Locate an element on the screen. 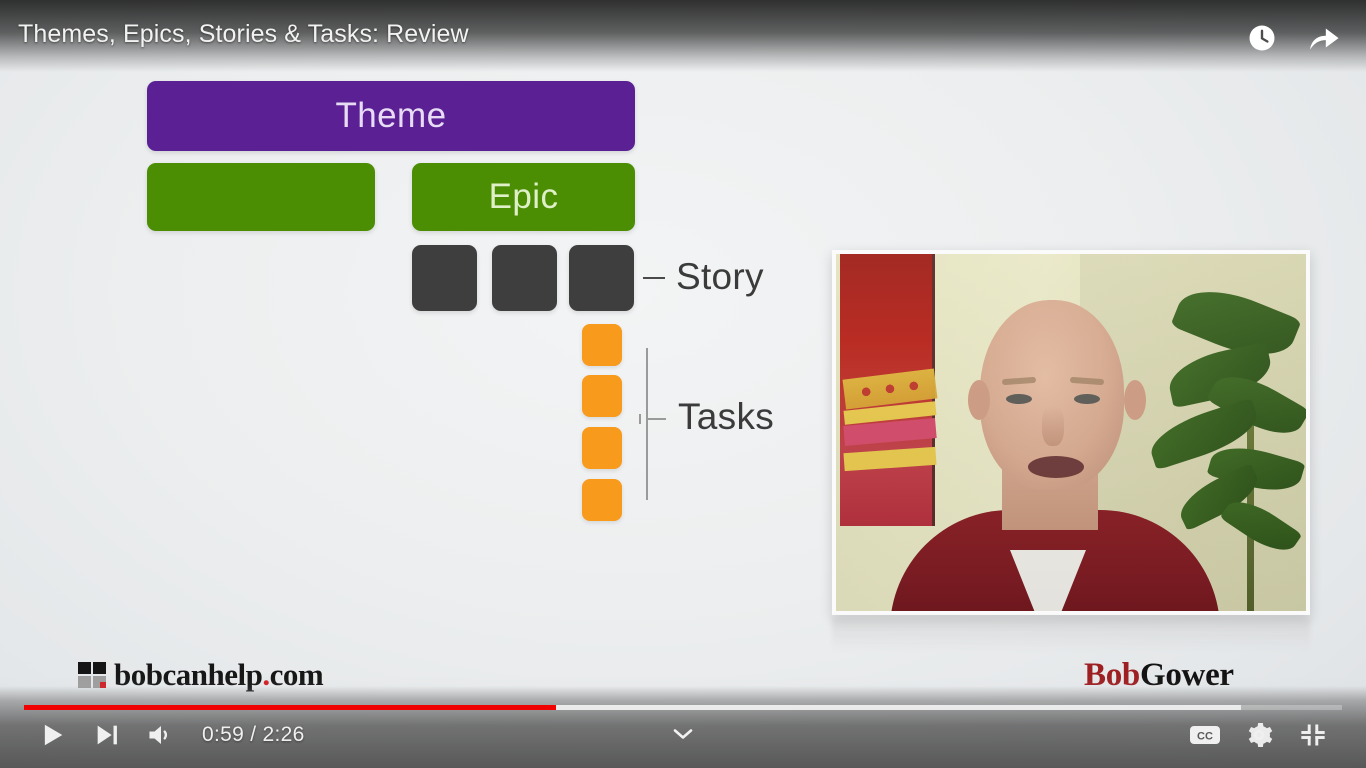  story-connector-line is located at coordinates (654, 278).